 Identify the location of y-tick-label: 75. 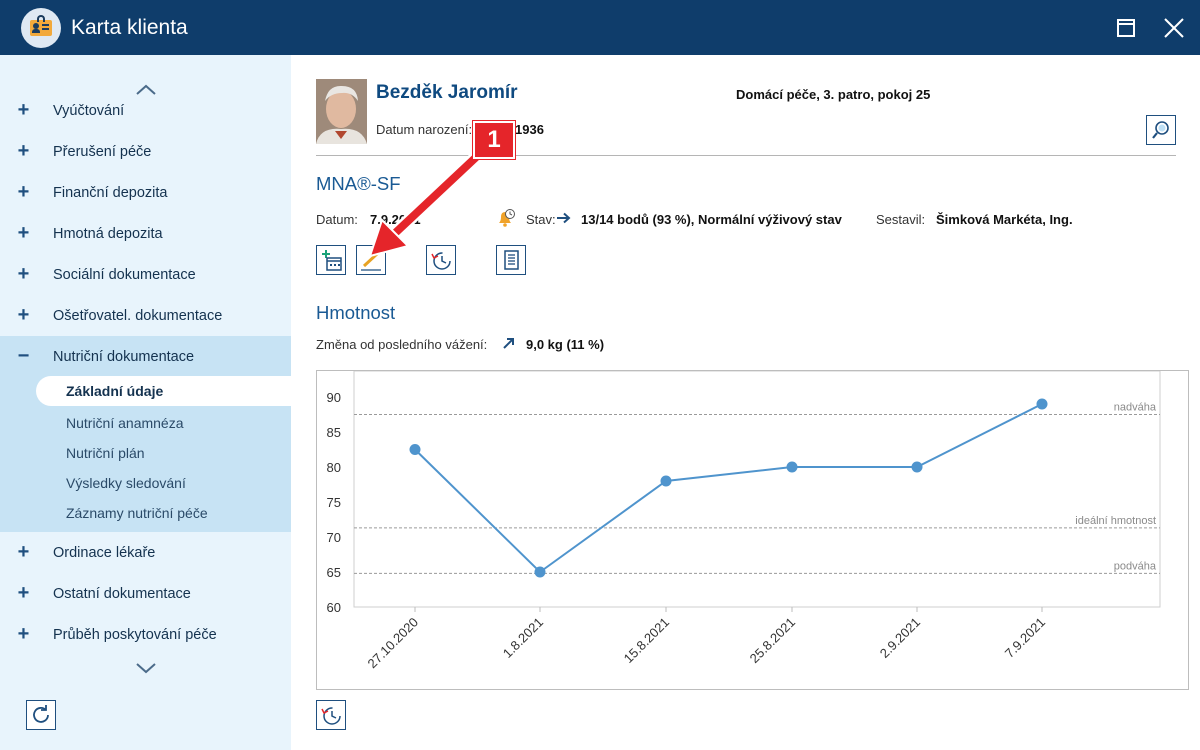
(334, 502).